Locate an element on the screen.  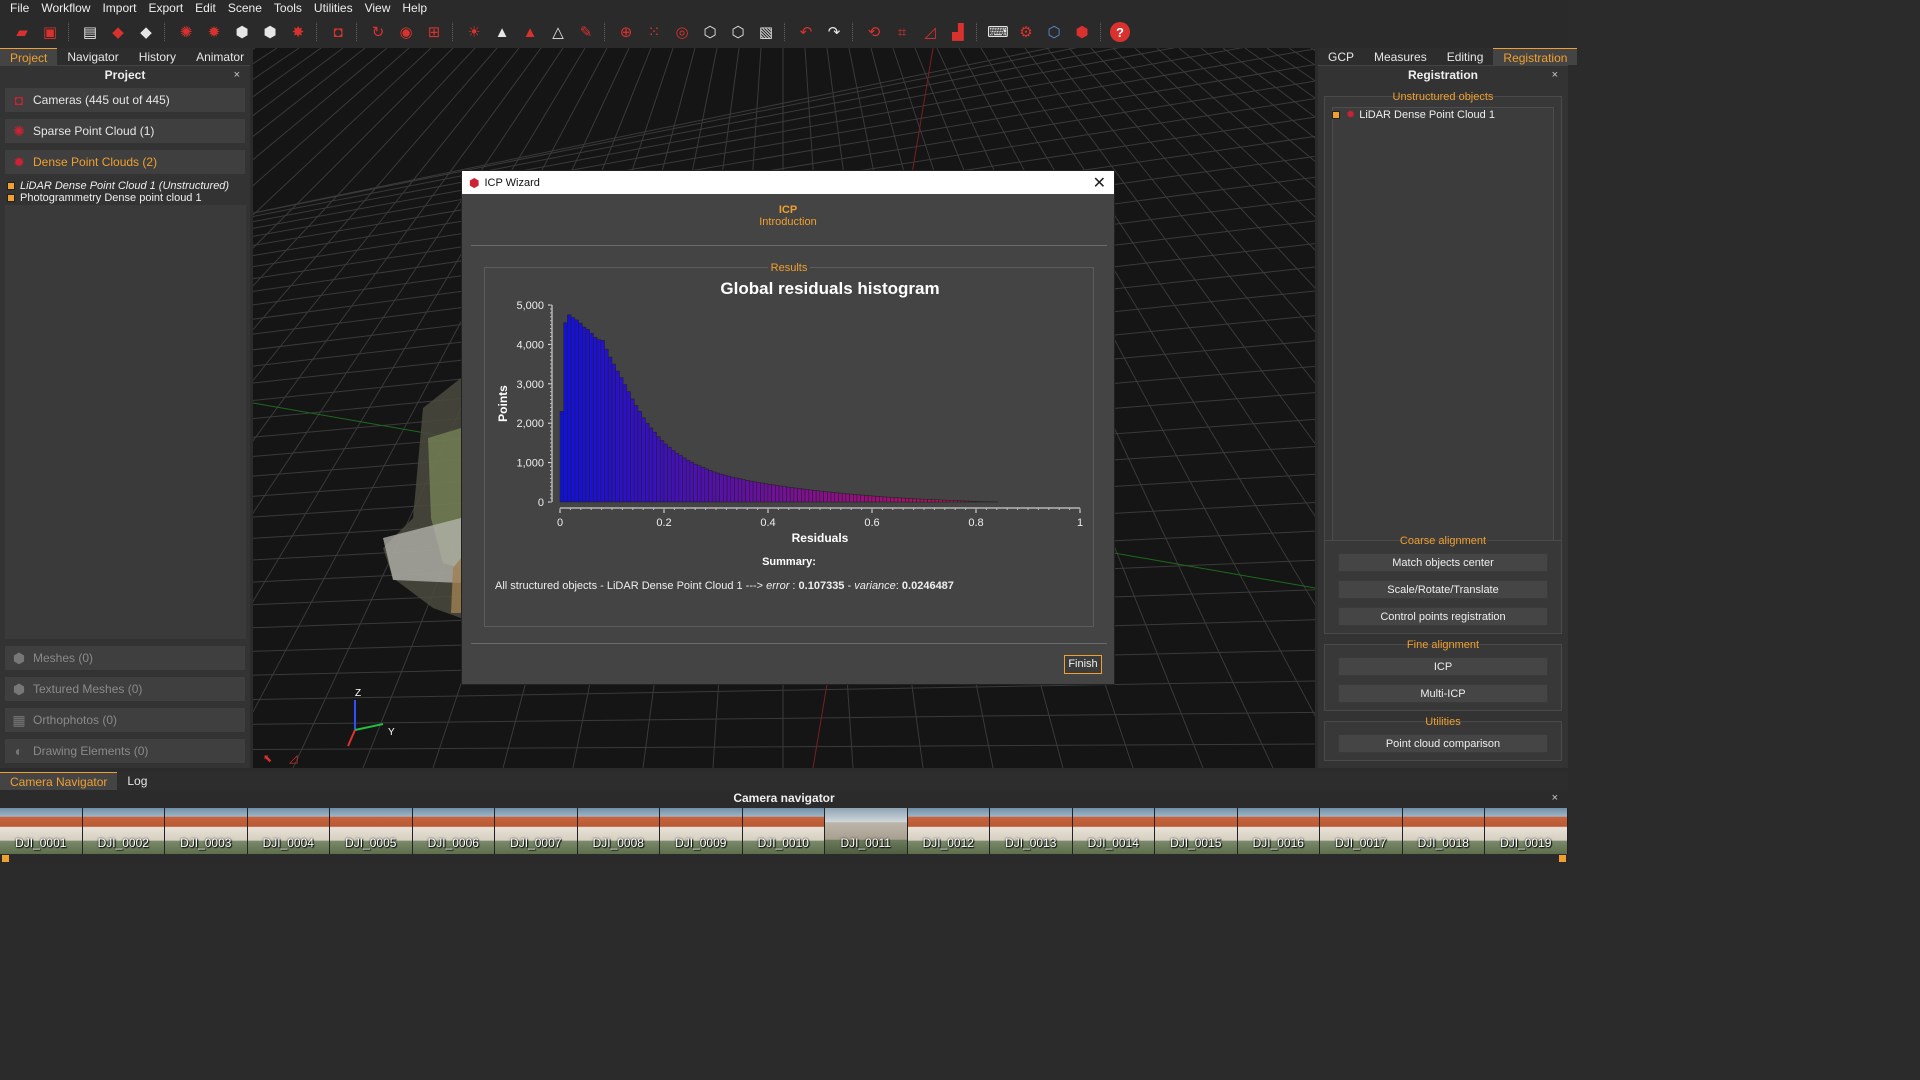
menu-tools: Tools is located at coordinates (288, 8).